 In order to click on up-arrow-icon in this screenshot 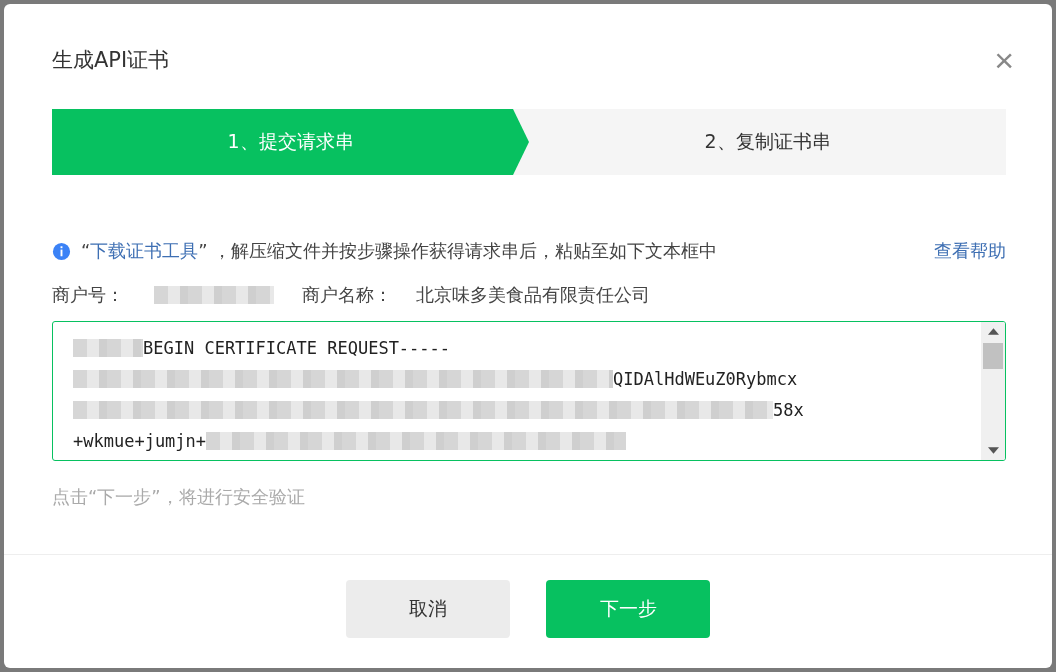, I will do `click(993, 331)`.